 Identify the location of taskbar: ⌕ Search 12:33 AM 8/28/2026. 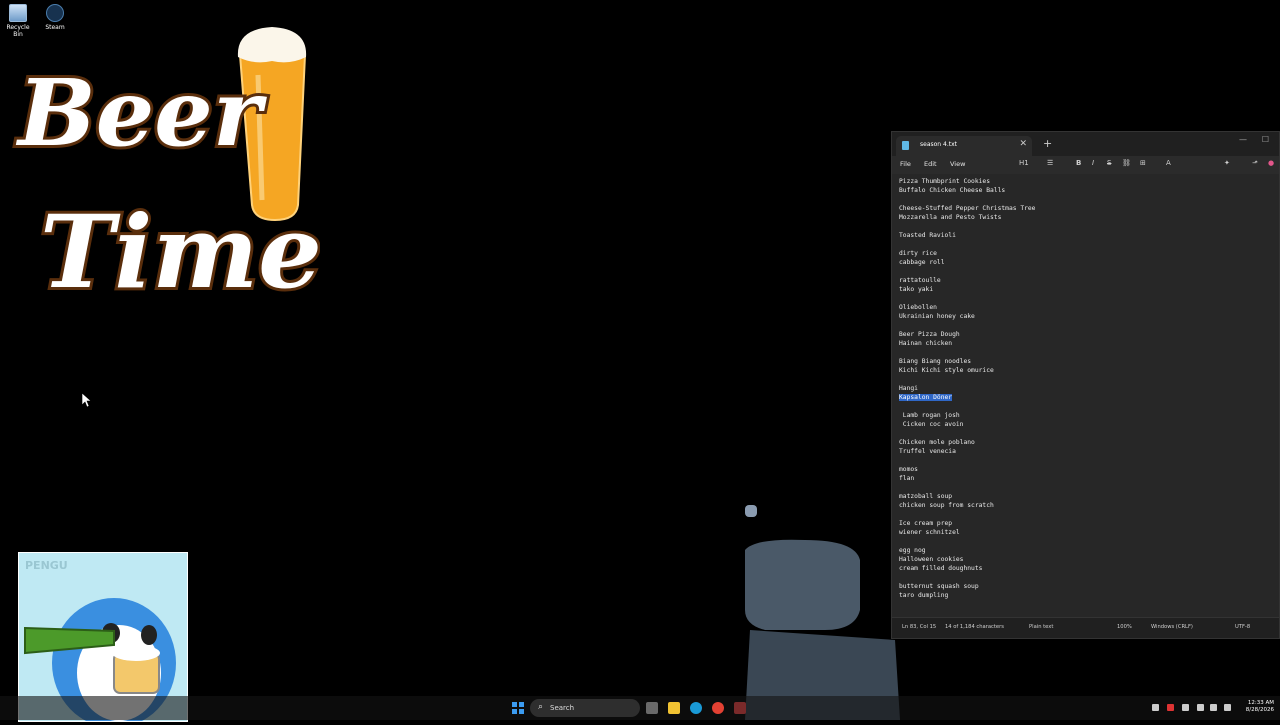
(640, 708).